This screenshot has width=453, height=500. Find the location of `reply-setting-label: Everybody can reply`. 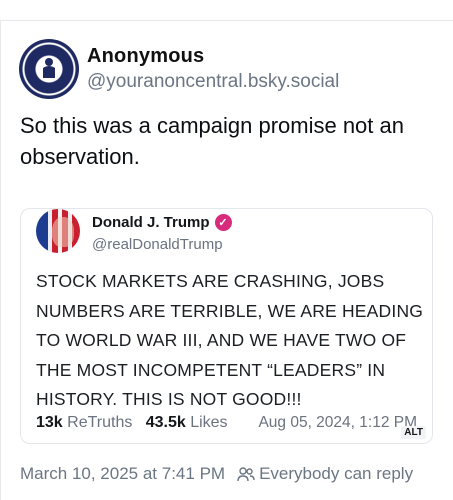

reply-setting-label: Everybody can reply is located at coordinates (336, 474).